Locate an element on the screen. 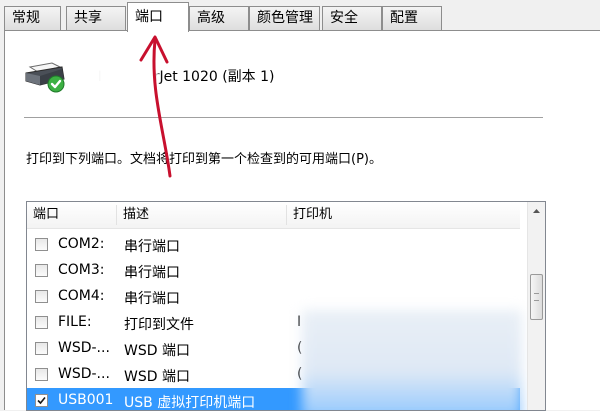  tab-label: 常规 is located at coordinates (26, 18).